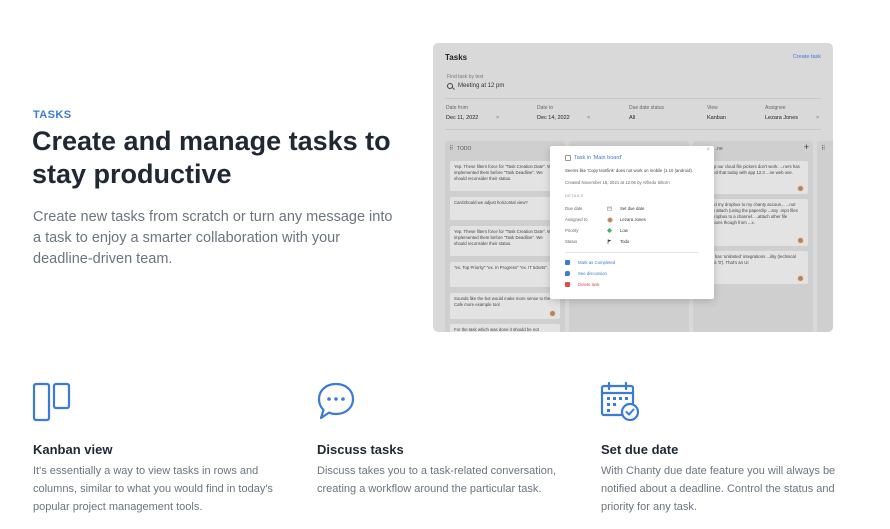 This screenshot has height=529, width=890. What do you see at coordinates (574, 208) in the screenshot?
I see `due-date-key: Due date` at bounding box center [574, 208].